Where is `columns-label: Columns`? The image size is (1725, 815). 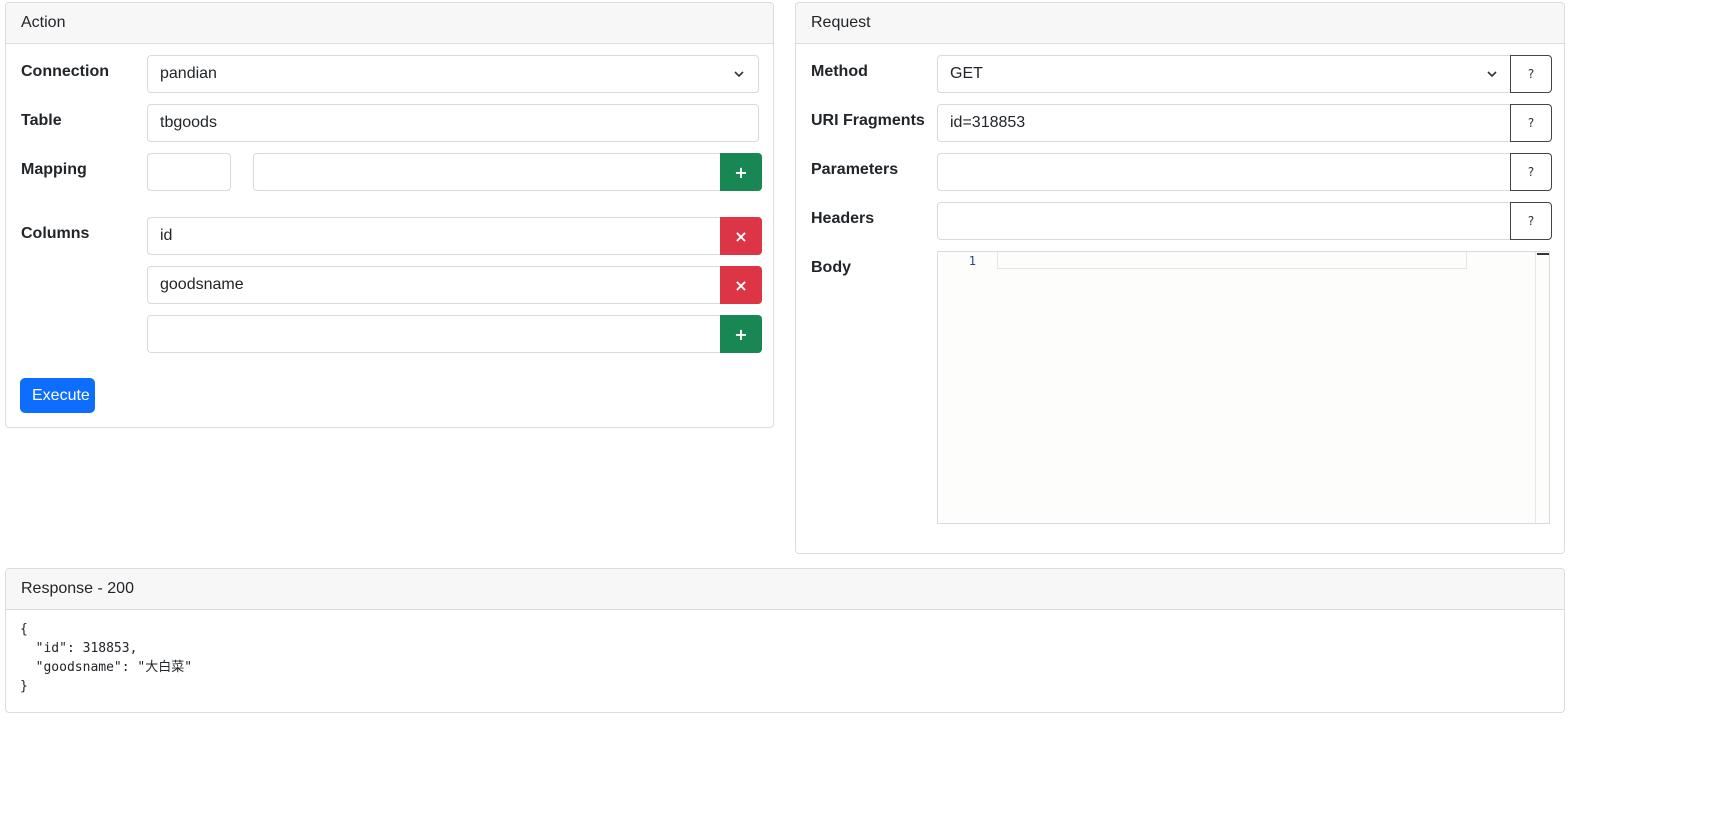 columns-label: Columns is located at coordinates (55, 233).